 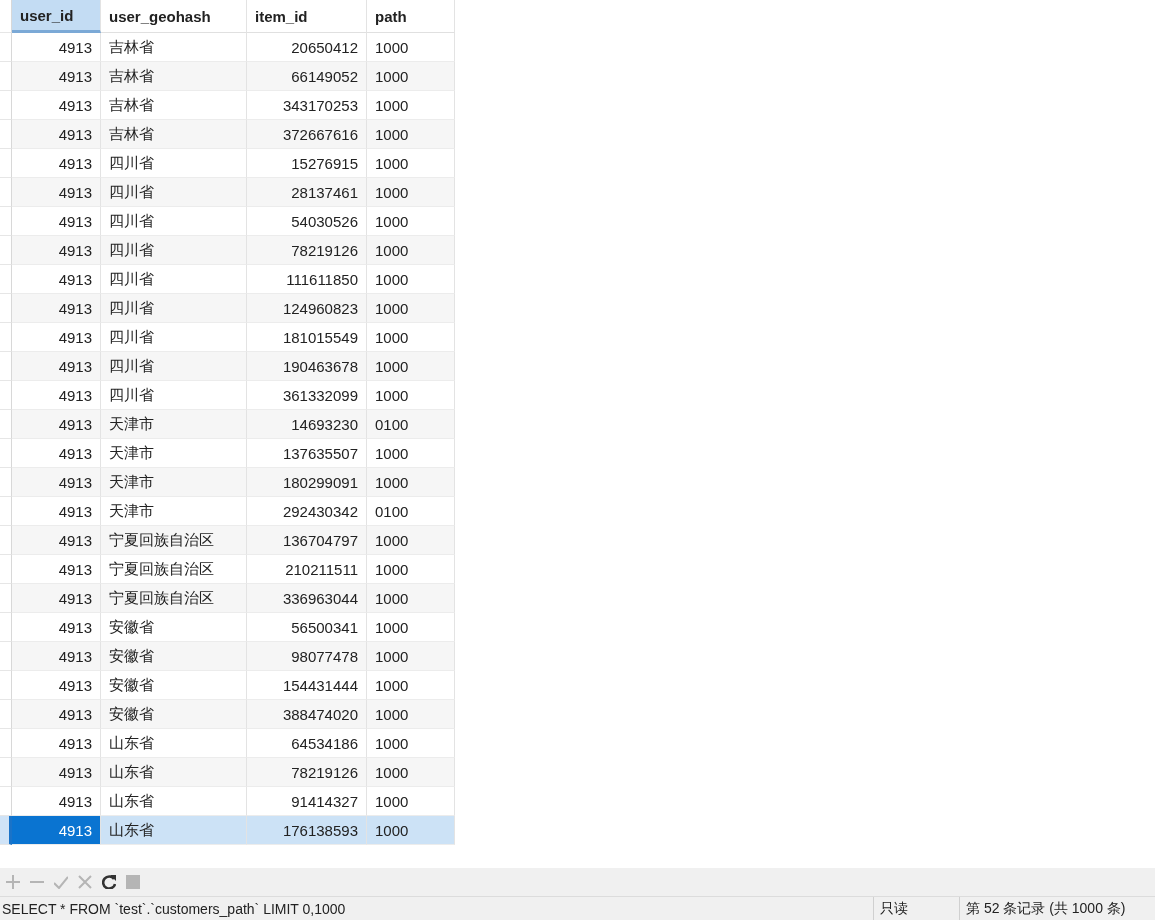 What do you see at coordinates (411, 424) in the screenshot?
I see `table-cell: 0100` at bounding box center [411, 424].